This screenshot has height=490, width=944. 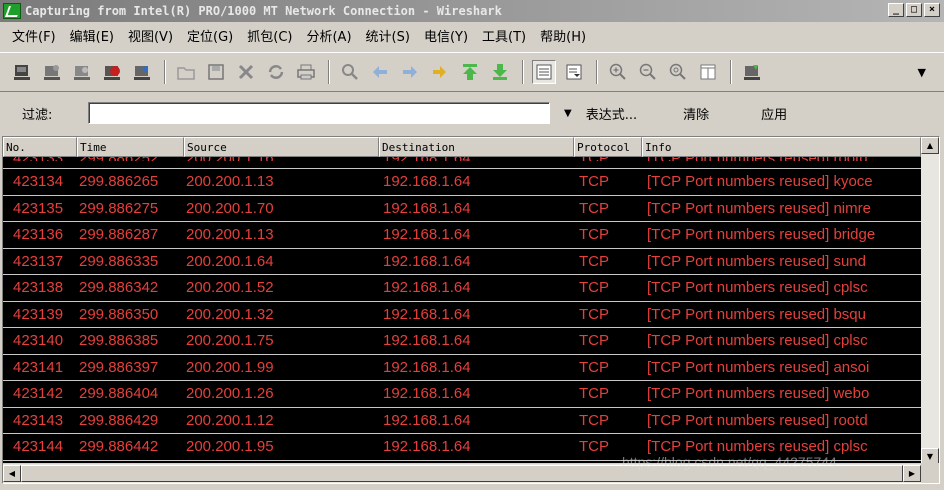 I want to click on normal-size-button, so click(x=678, y=72).